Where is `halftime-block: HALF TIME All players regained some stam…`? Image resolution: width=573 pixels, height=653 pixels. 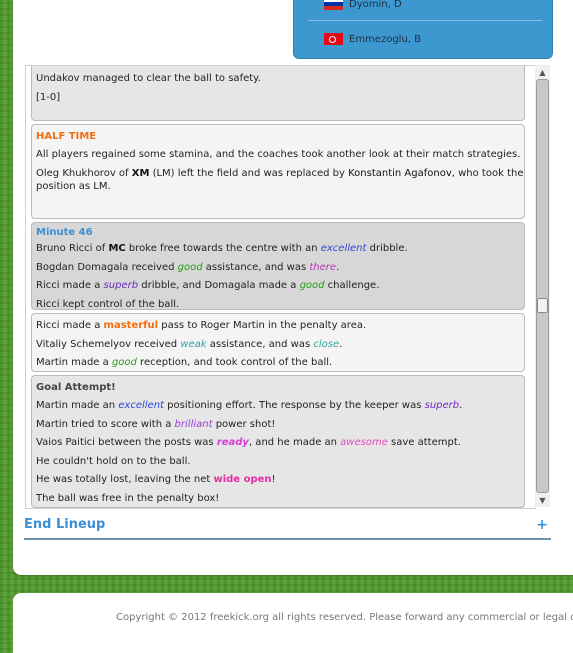 halftime-block: HALF TIME All players regained some stam… is located at coordinates (278, 171).